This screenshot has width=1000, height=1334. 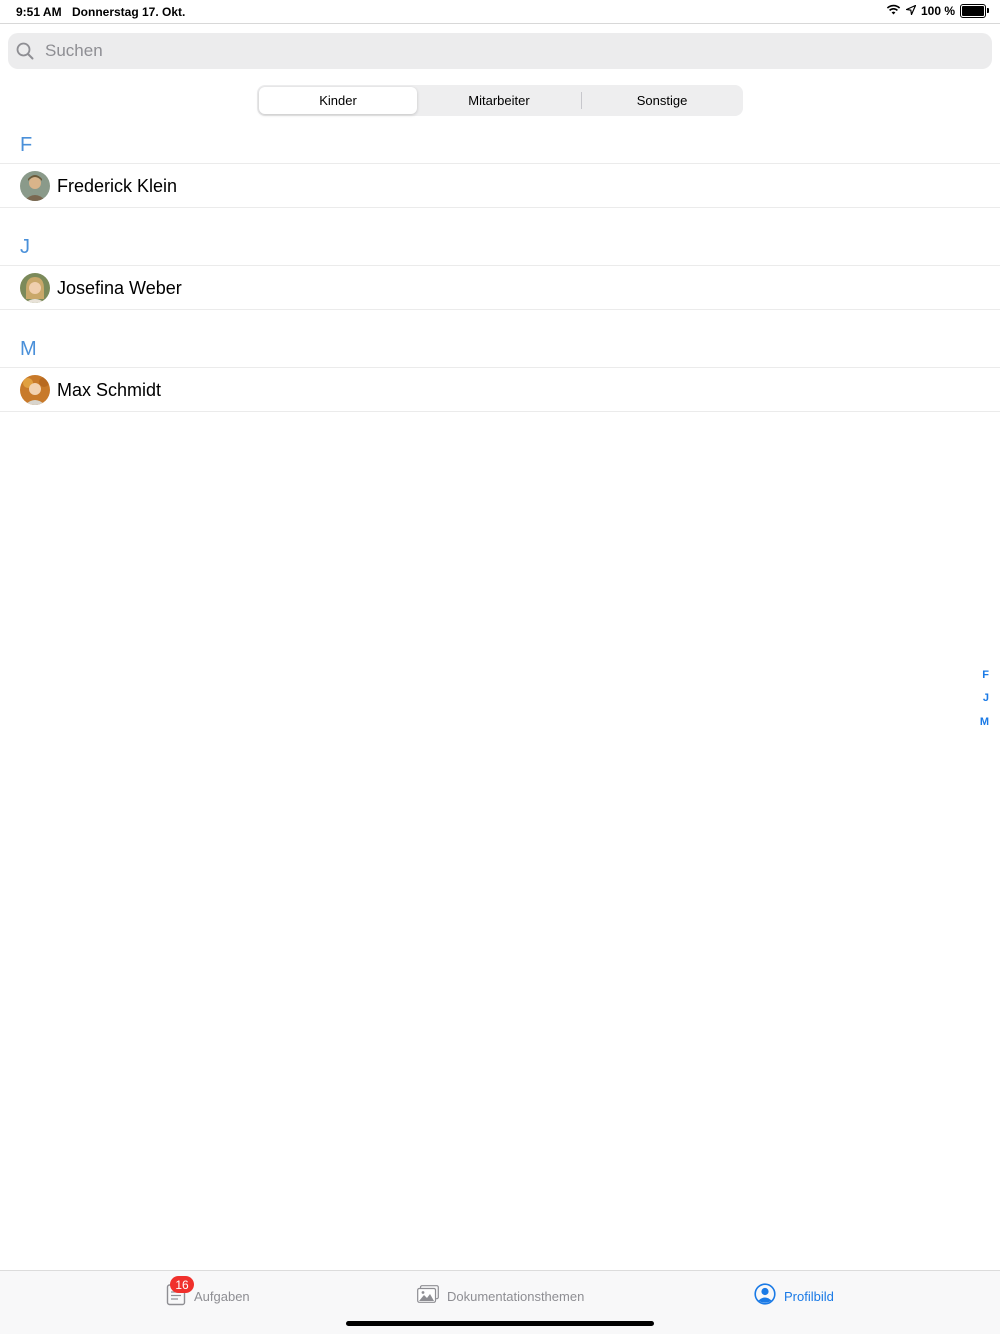 What do you see at coordinates (500, 389) in the screenshot?
I see `list-item: Max Schmidt` at bounding box center [500, 389].